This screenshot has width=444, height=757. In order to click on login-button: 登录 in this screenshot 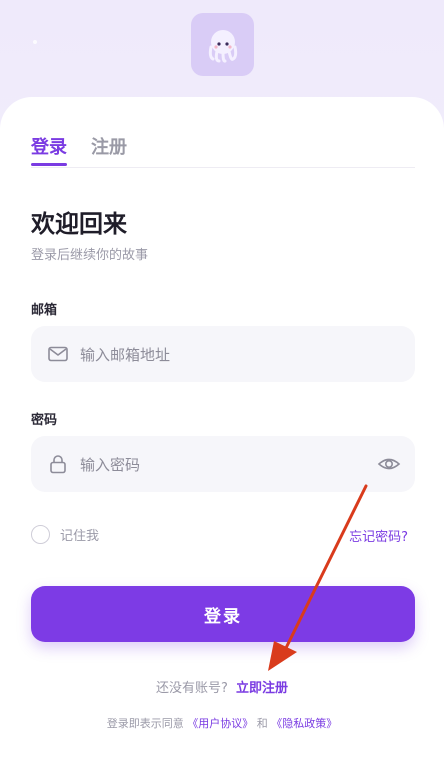, I will do `click(223, 614)`.